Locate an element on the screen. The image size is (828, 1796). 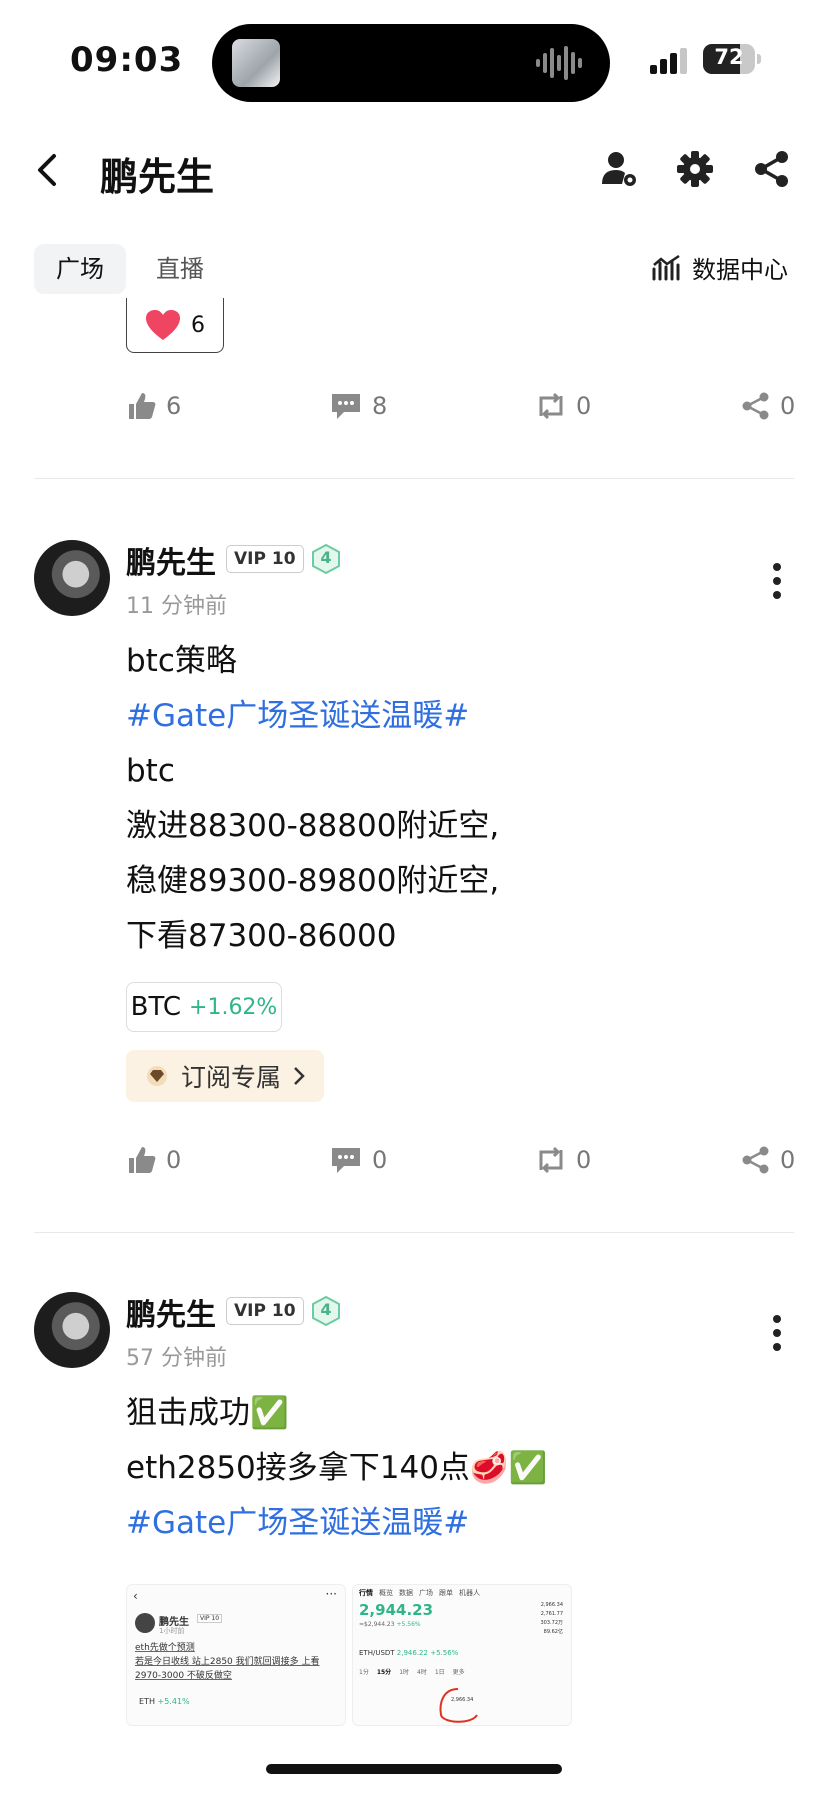
post-line: 激进88300-88800附近空, is located at coordinates (313, 826).